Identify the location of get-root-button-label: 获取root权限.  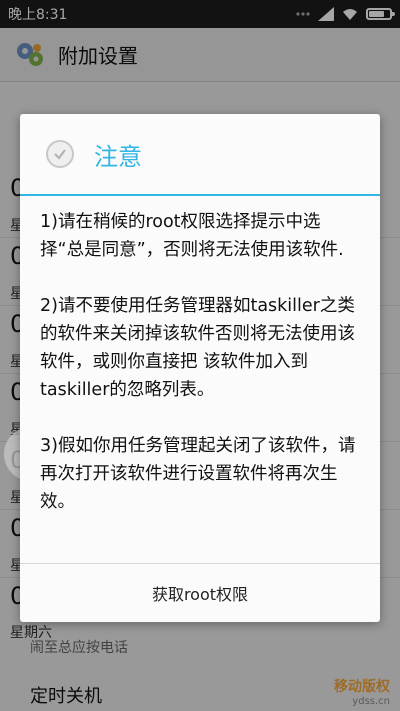
(200, 594).